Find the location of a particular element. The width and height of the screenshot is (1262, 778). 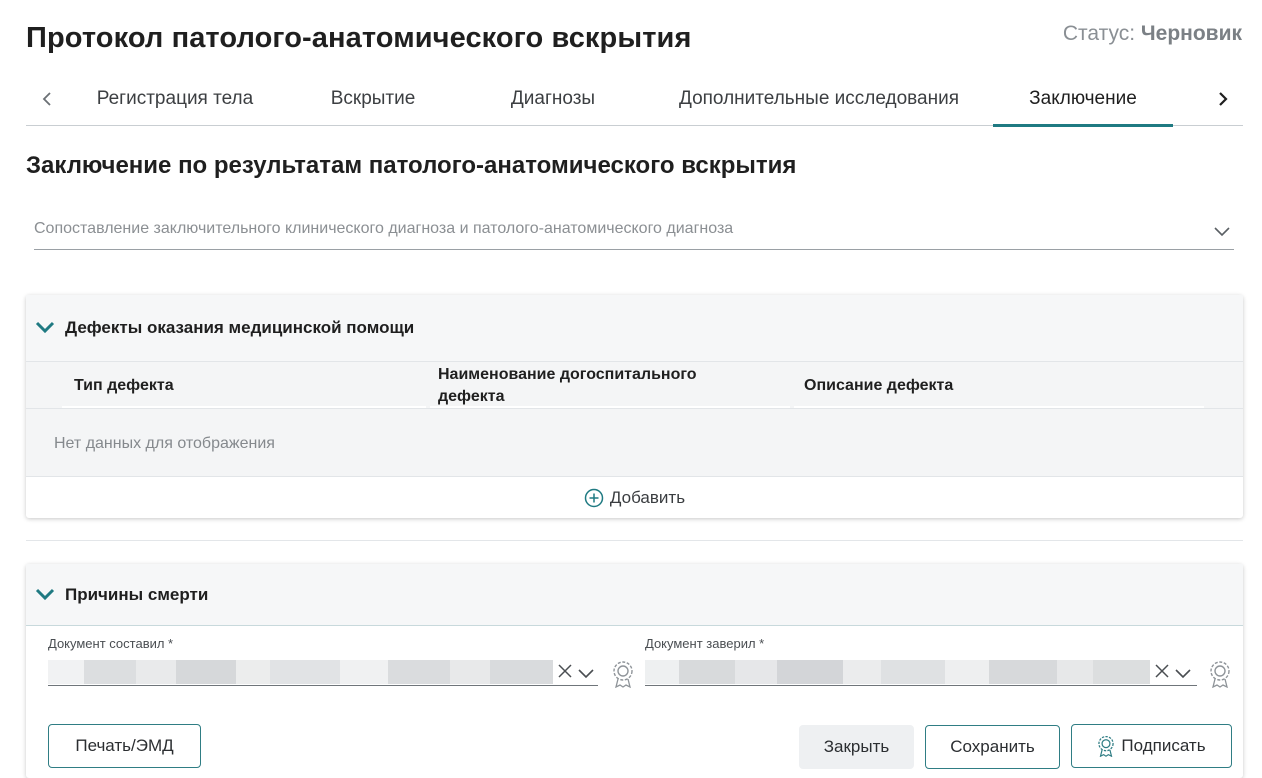

defects-card-header: Дефекты оказания медицинской помощи is located at coordinates (634, 328).